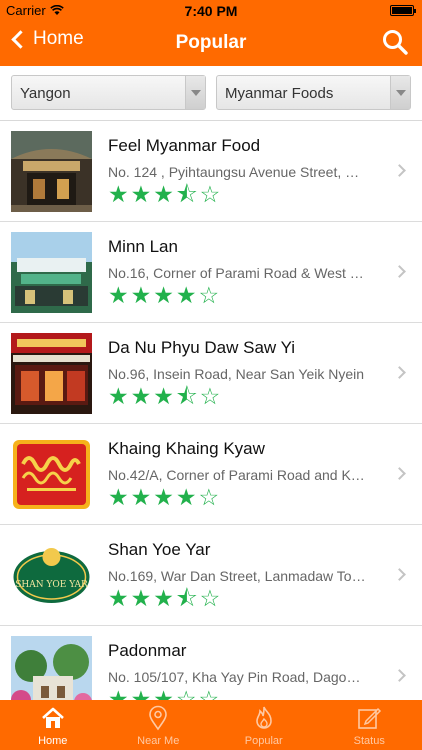 This screenshot has width=422, height=750. Describe the element at coordinates (159, 549) in the screenshot. I see `restaurant-name: Shan Yoe Yar` at that location.